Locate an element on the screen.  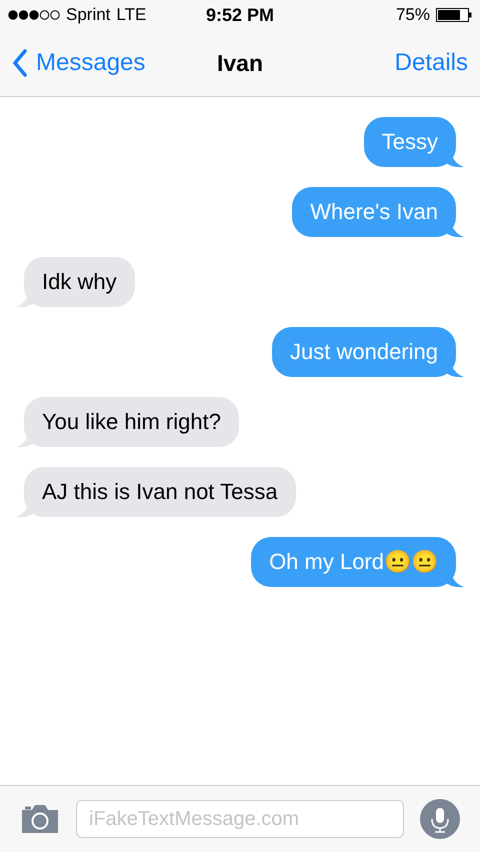
battery-icon is located at coordinates (454, 15).